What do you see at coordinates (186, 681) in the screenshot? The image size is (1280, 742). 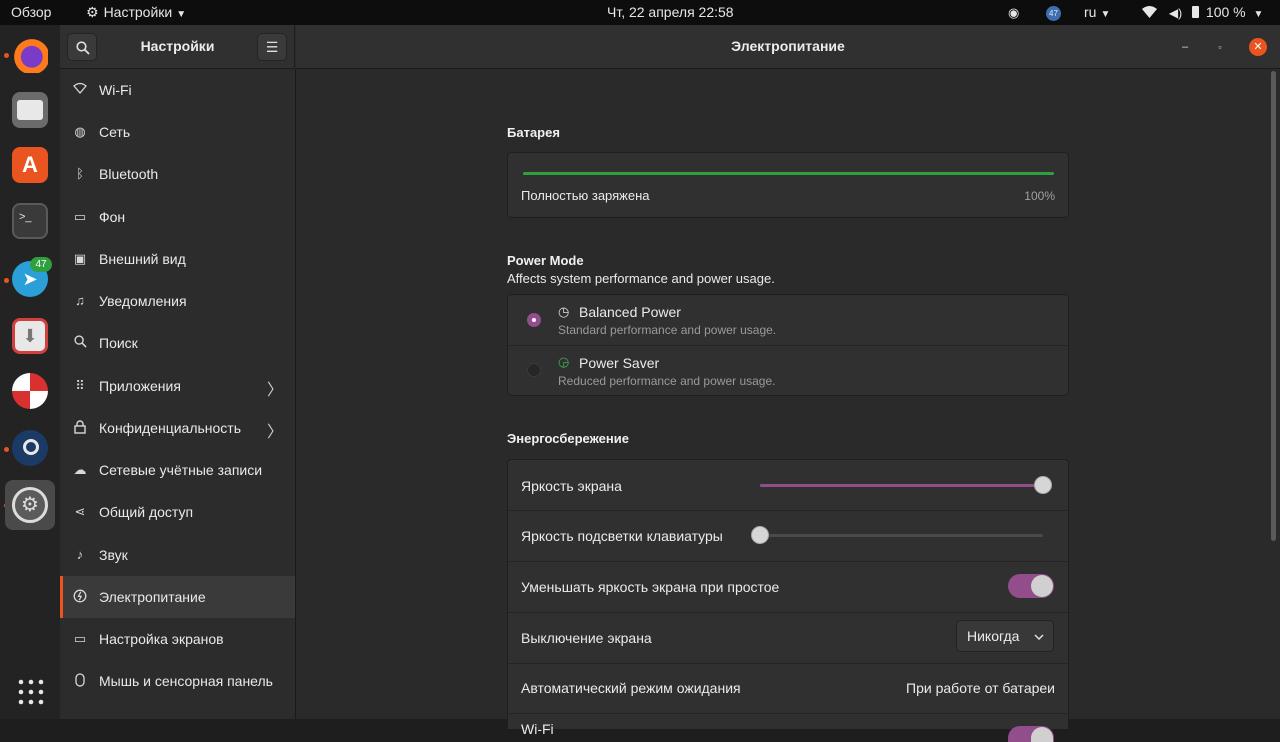 I see `sidebar-item-label: Мышь и сенсорная панель` at bounding box center [186, 681].